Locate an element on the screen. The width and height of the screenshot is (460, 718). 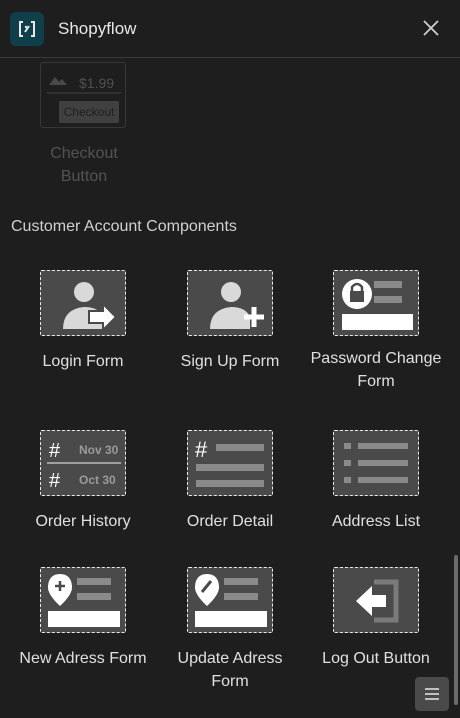
component-label: Sign Up Form is located at coordinates (230, 361).